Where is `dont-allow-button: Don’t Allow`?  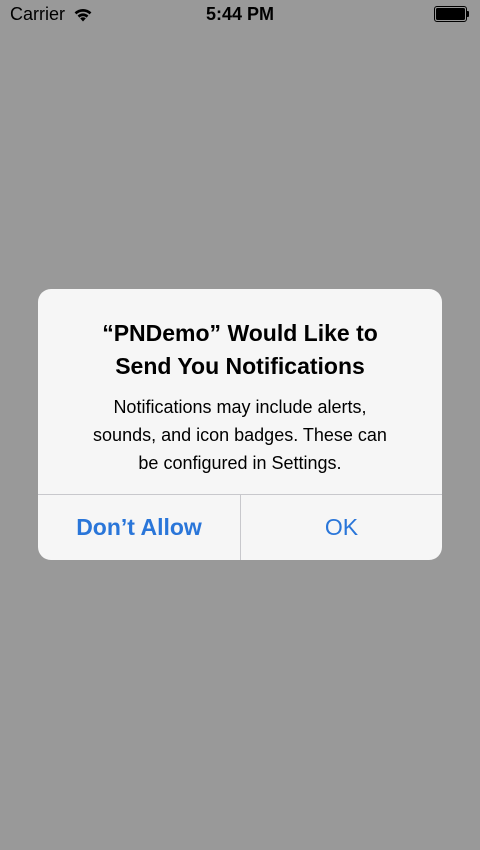 dont-allow-button: Don’t Allow is located at coordinates (139, 527).